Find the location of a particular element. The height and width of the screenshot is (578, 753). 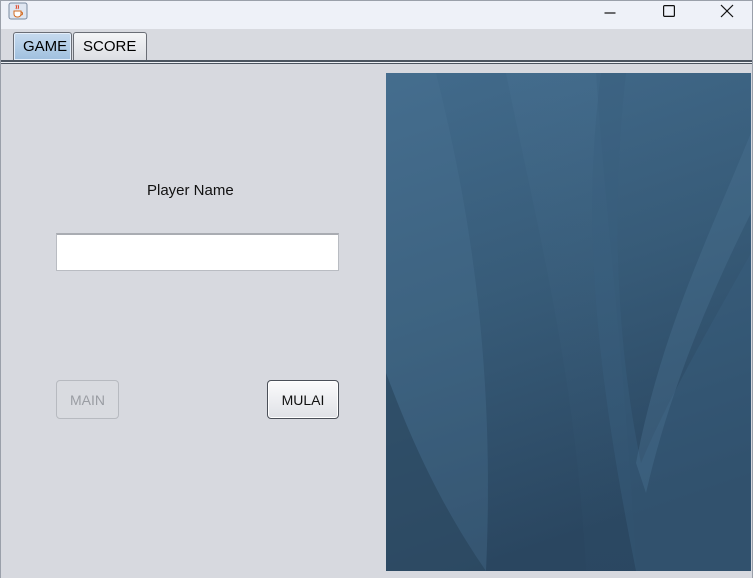

main-button: MAIN is located at coordinates (87, 399).